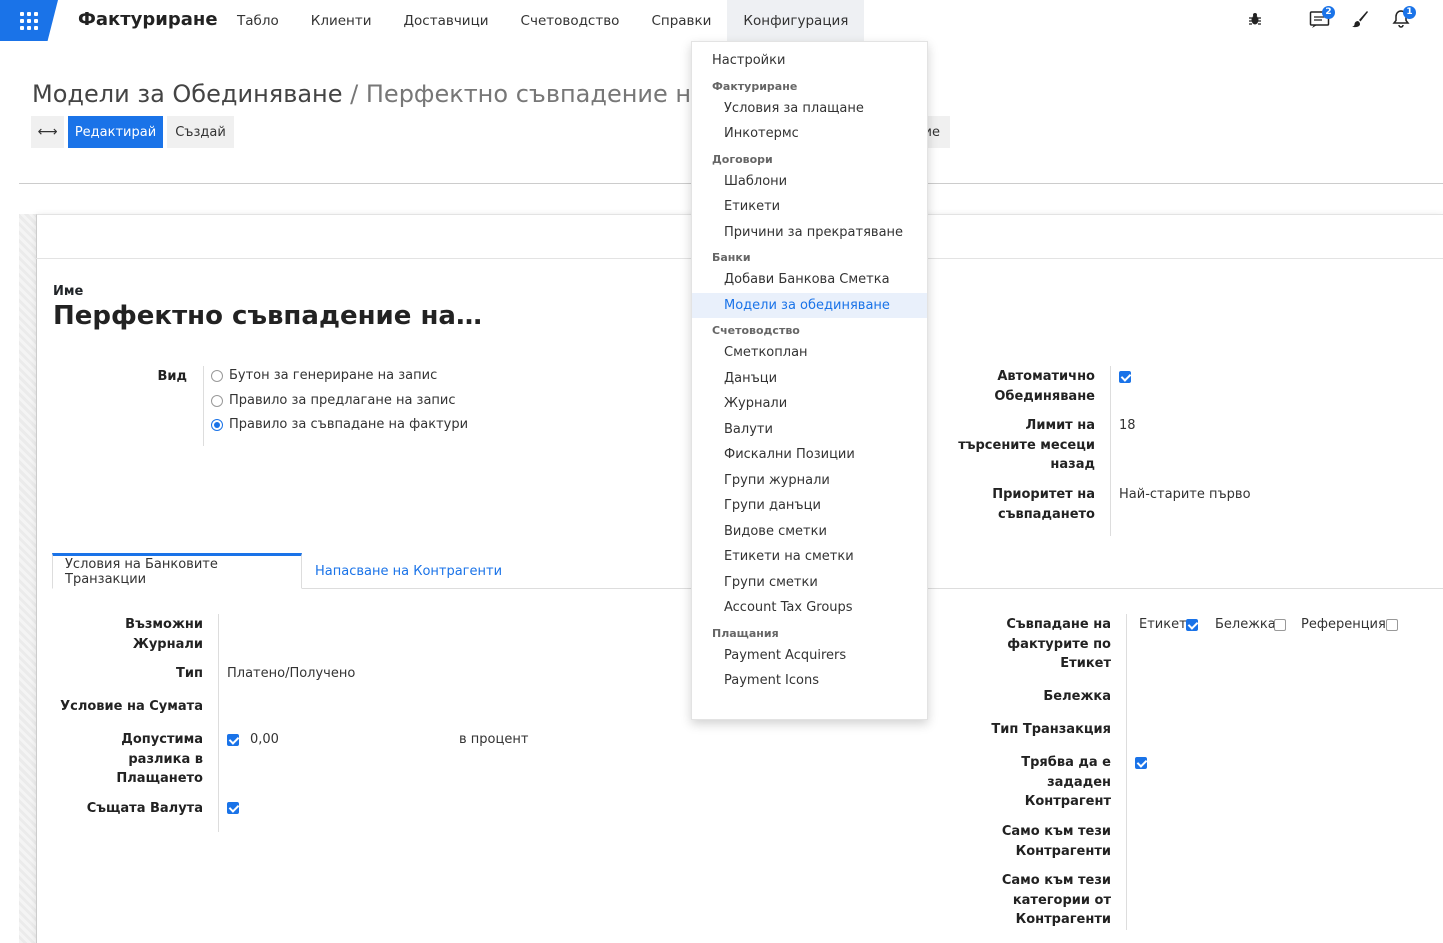  Describe the element at coordinates (349, 424) in the screenshot. I see `type-option-label: Правило за съвпадане на фактури` at that location.